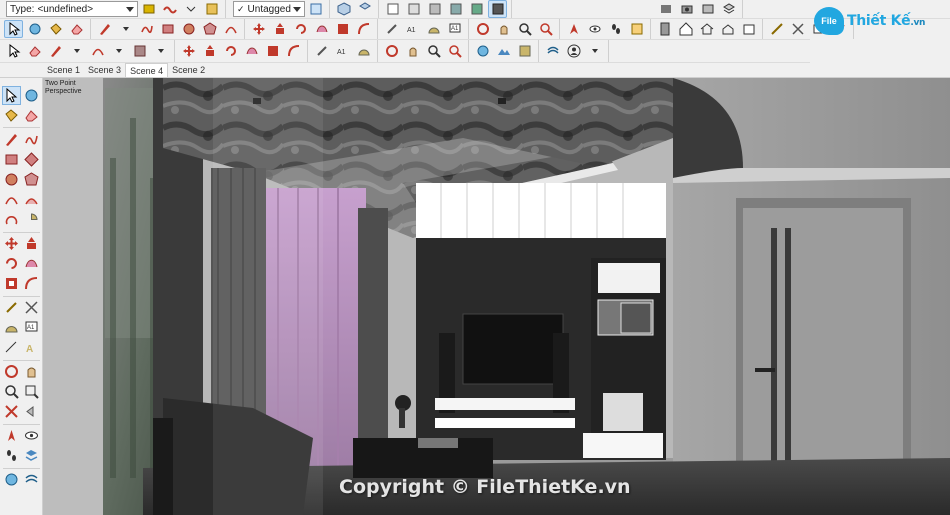  I want to click on freehand-icon, so click(31, 139).